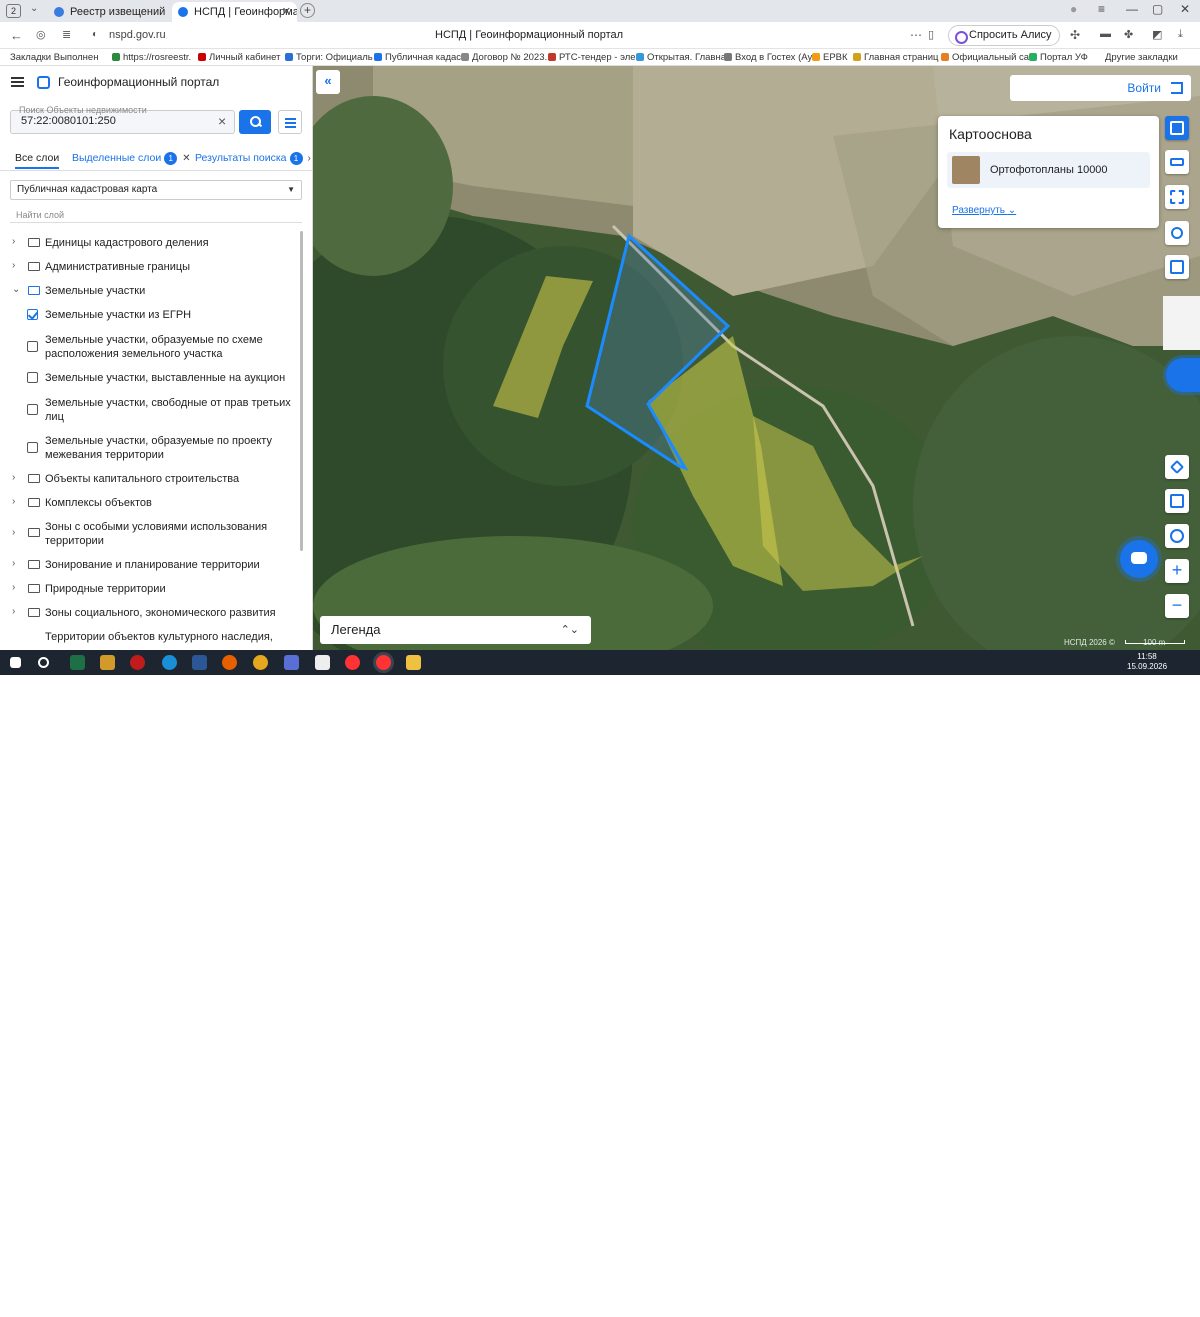  I want to click on minimap-button, so click(1177, 501).